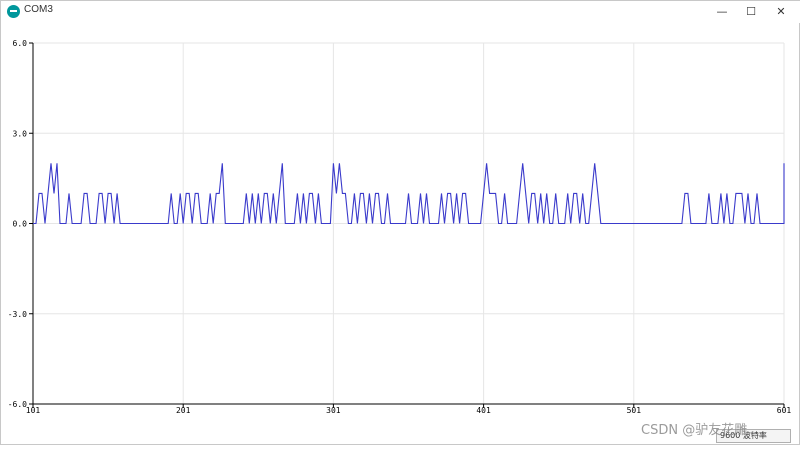 This screenshot has height=450, width=800. I want to click on x-tick-label: 501, so click(634, 410).